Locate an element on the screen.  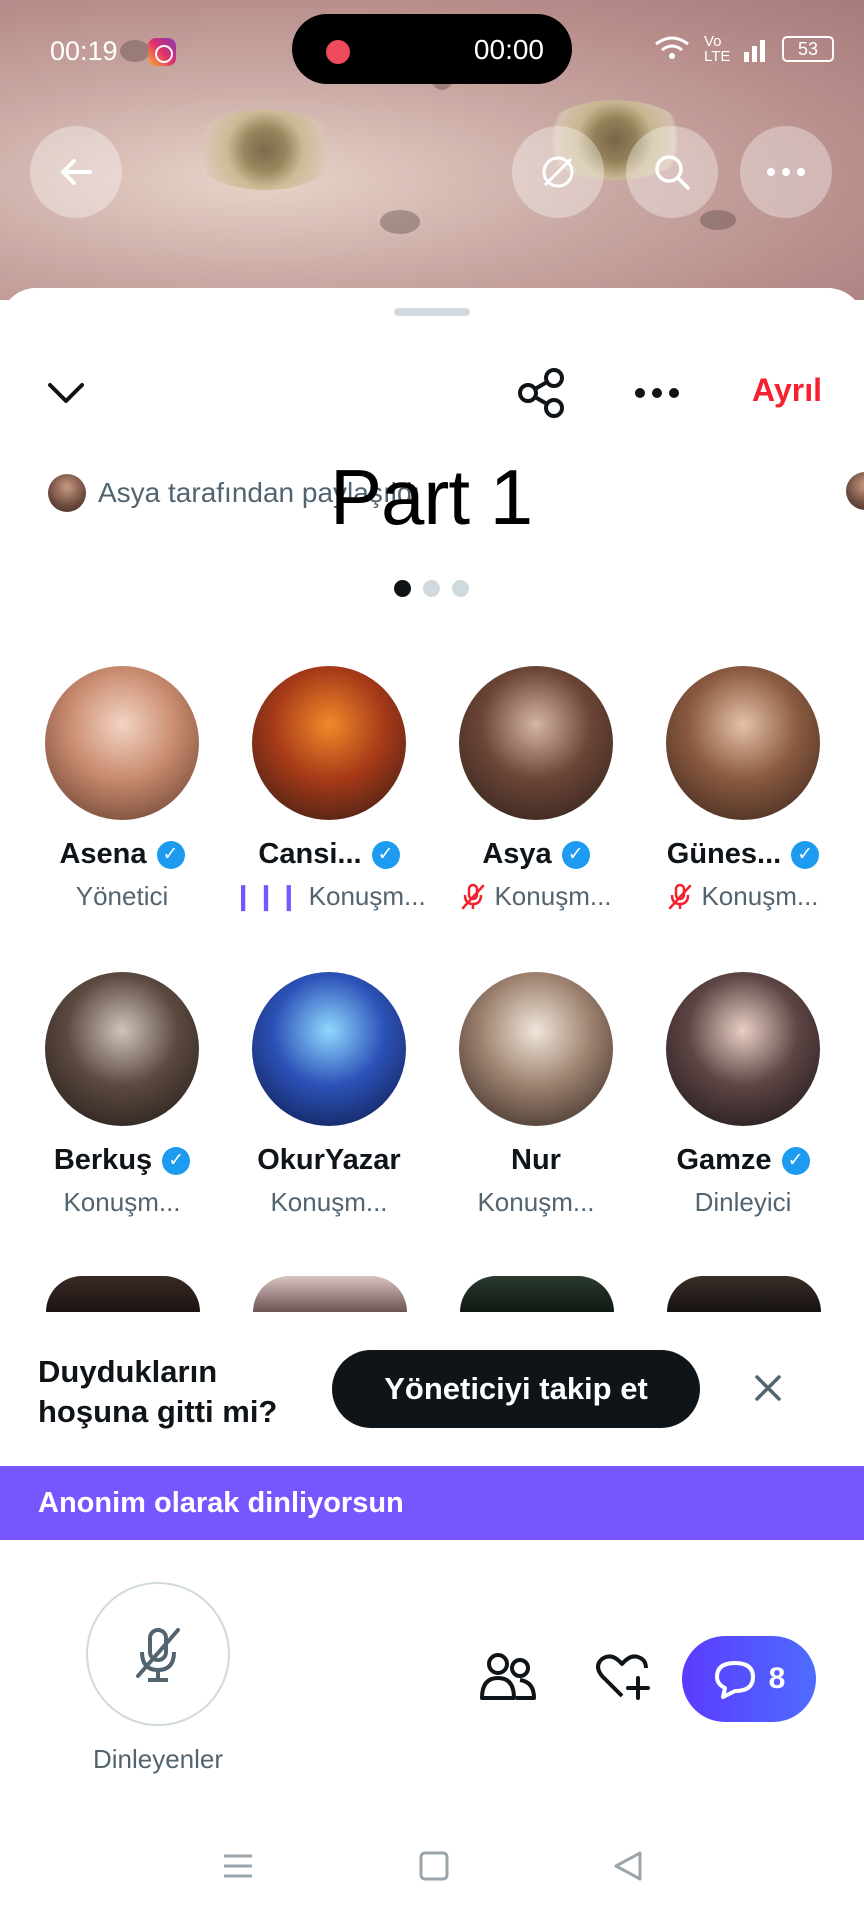
chat-button: 8 is located at coordinates (749, 1679).